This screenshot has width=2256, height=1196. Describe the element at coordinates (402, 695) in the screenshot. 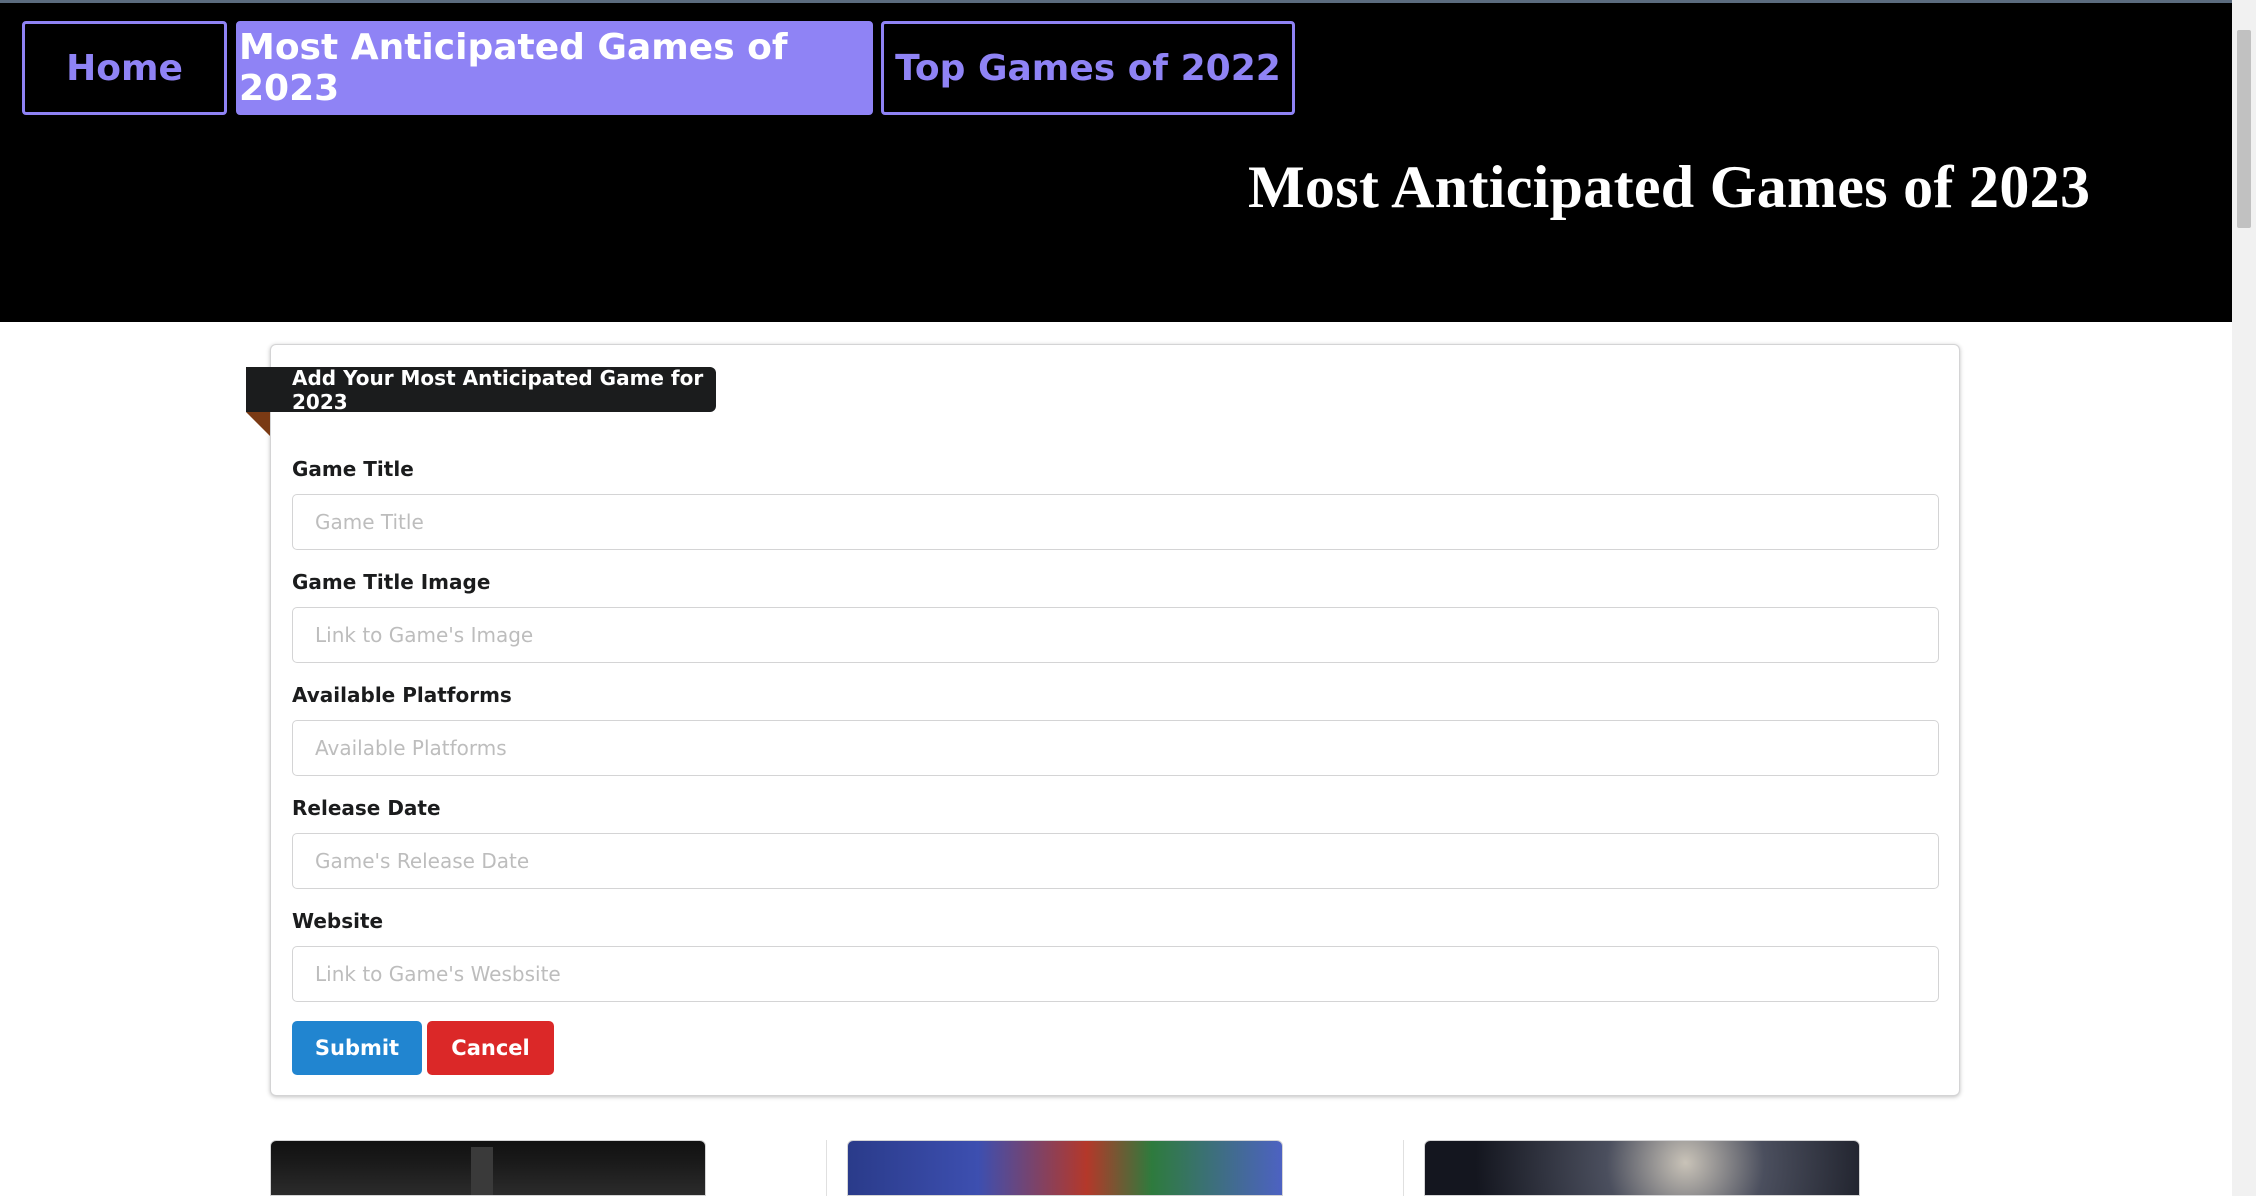

I see `platforms-label: Available Platforms` at that location.